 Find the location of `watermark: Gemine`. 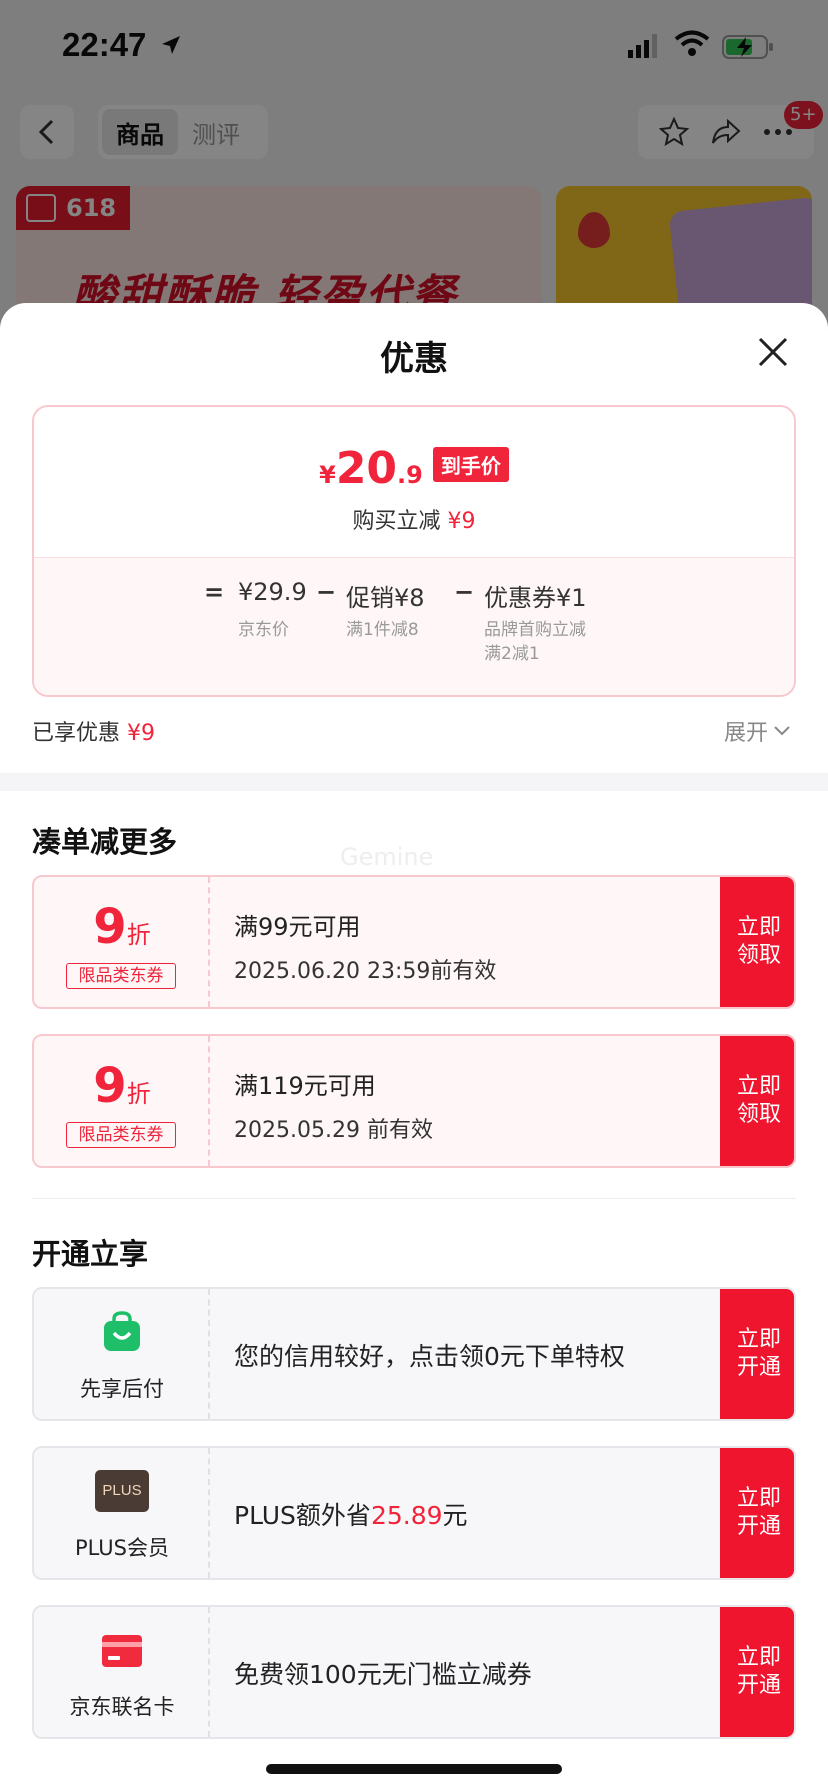

watermark: Gemine is located at coordinates (387, 857).